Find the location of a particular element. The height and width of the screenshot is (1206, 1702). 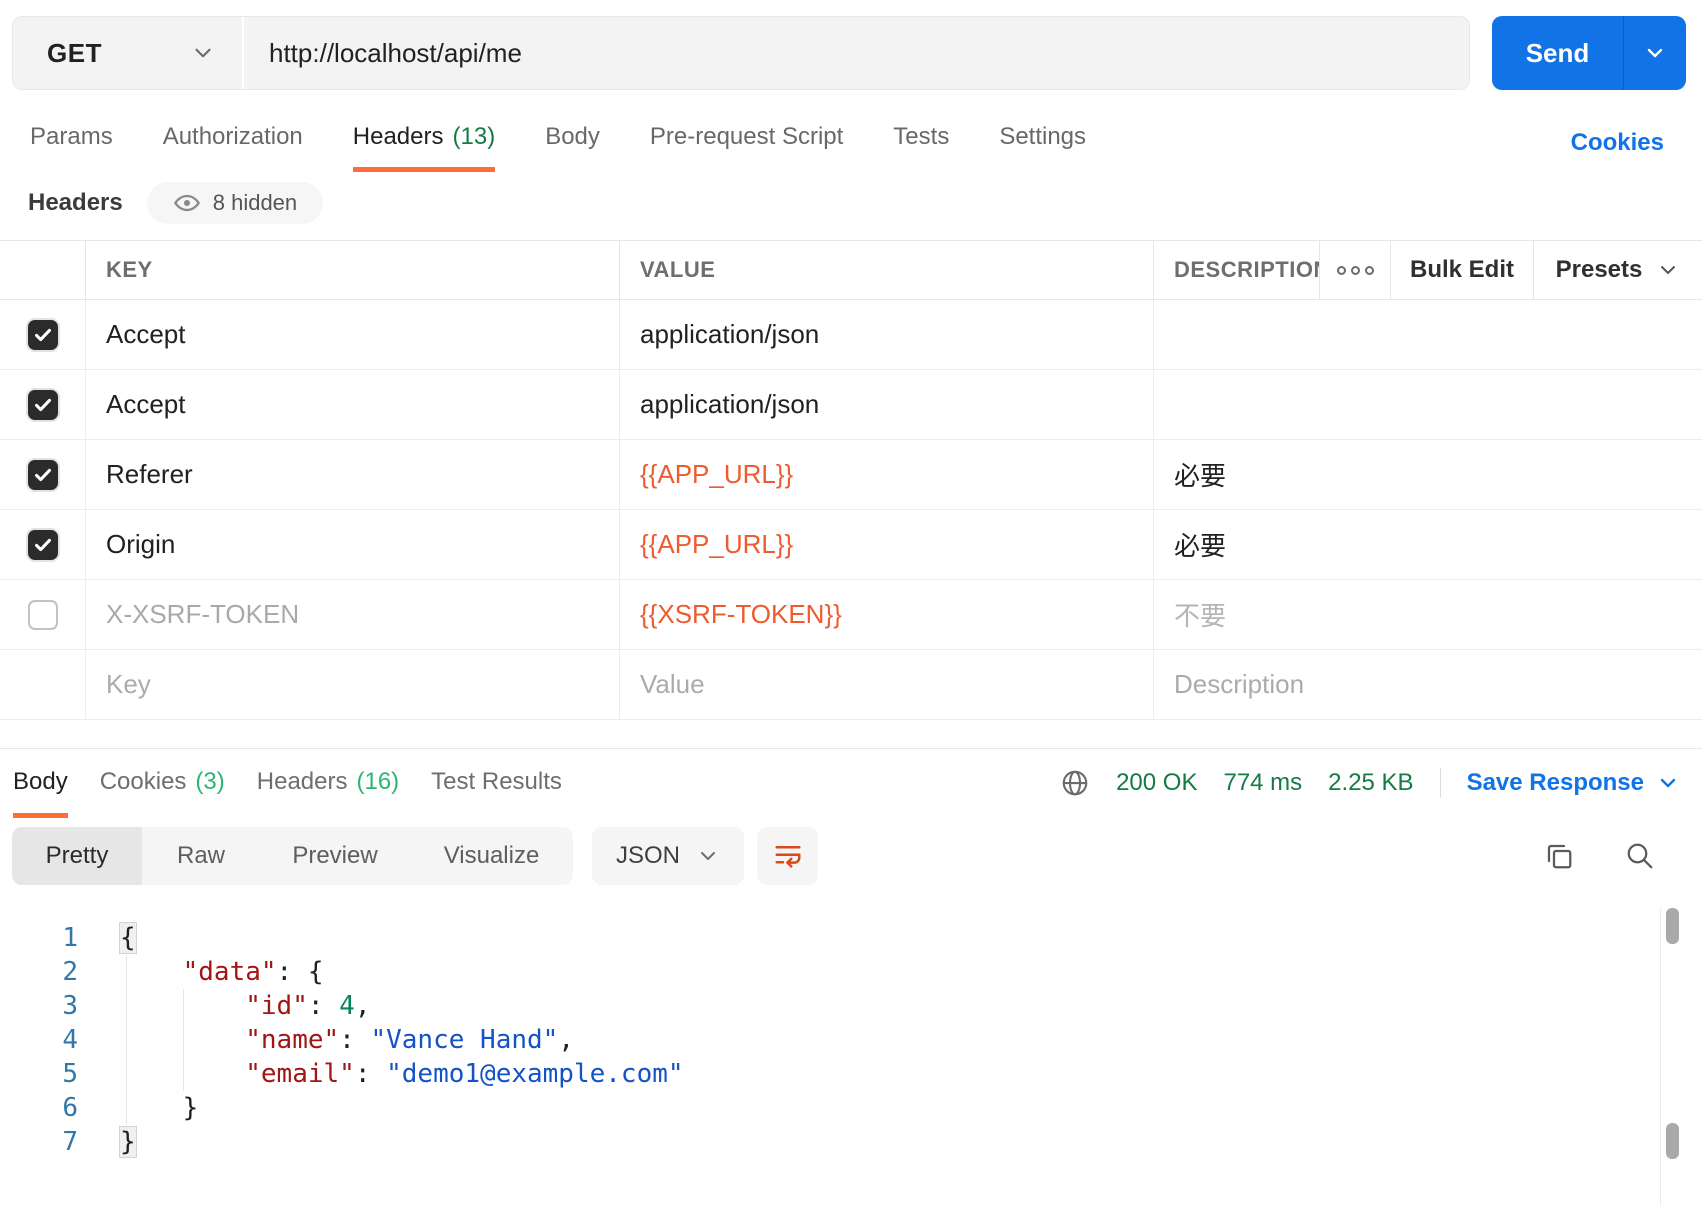

divider is located at coordinates (1440, 783).